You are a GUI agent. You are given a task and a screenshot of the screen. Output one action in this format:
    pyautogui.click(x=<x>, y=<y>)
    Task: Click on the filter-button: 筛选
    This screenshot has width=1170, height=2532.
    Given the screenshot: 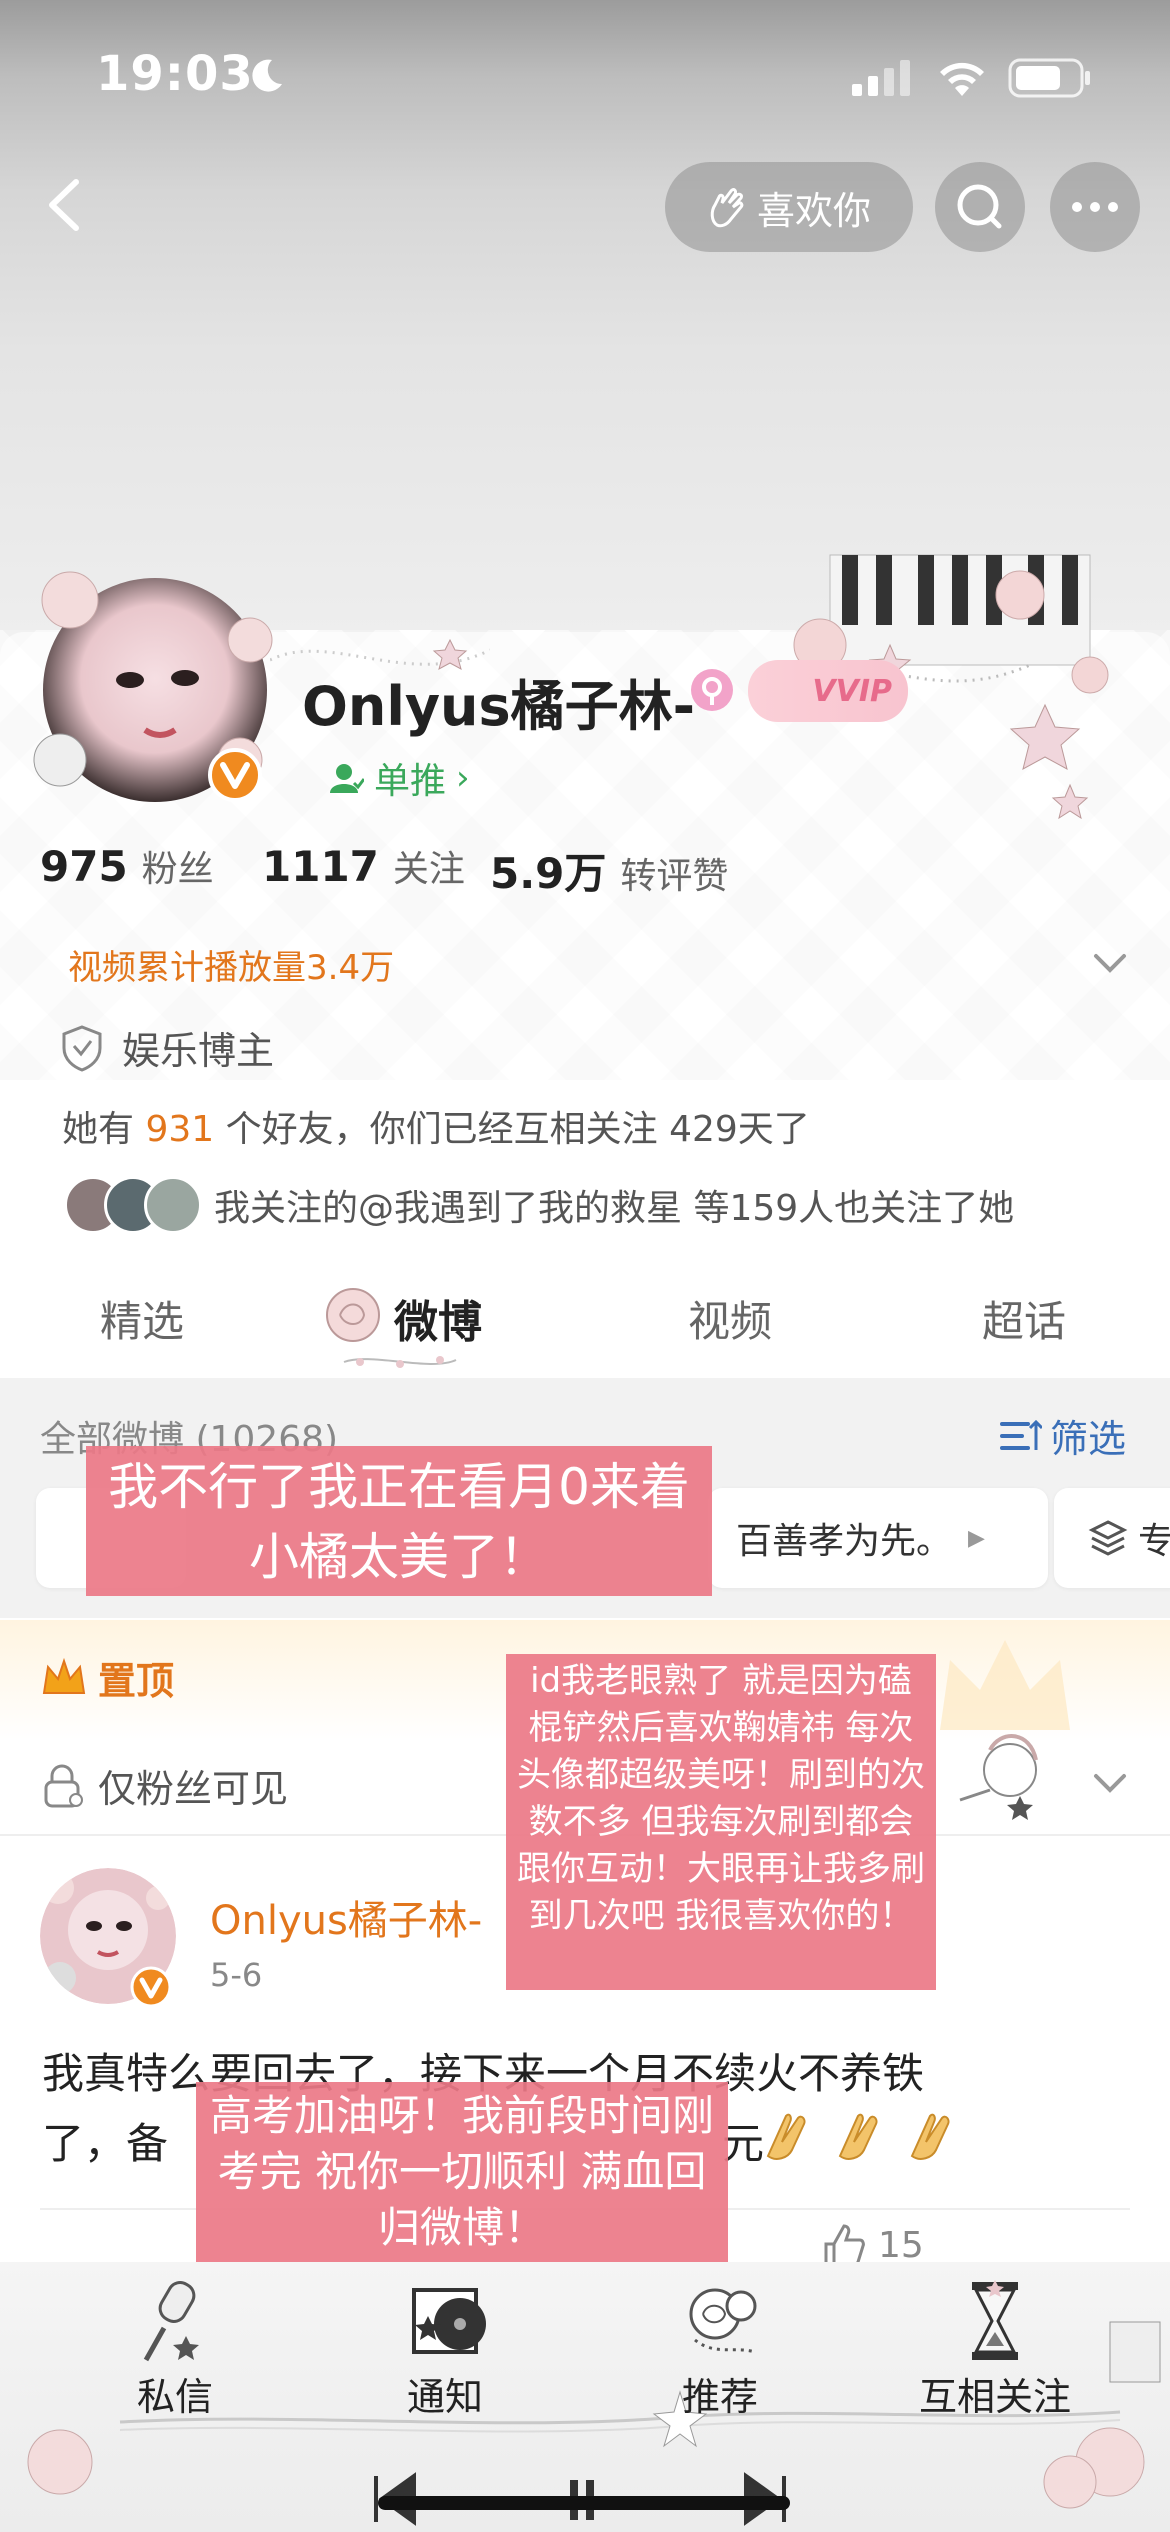 What is the action you would take?
    pyautogui.click(x=1062, y=1435)
    